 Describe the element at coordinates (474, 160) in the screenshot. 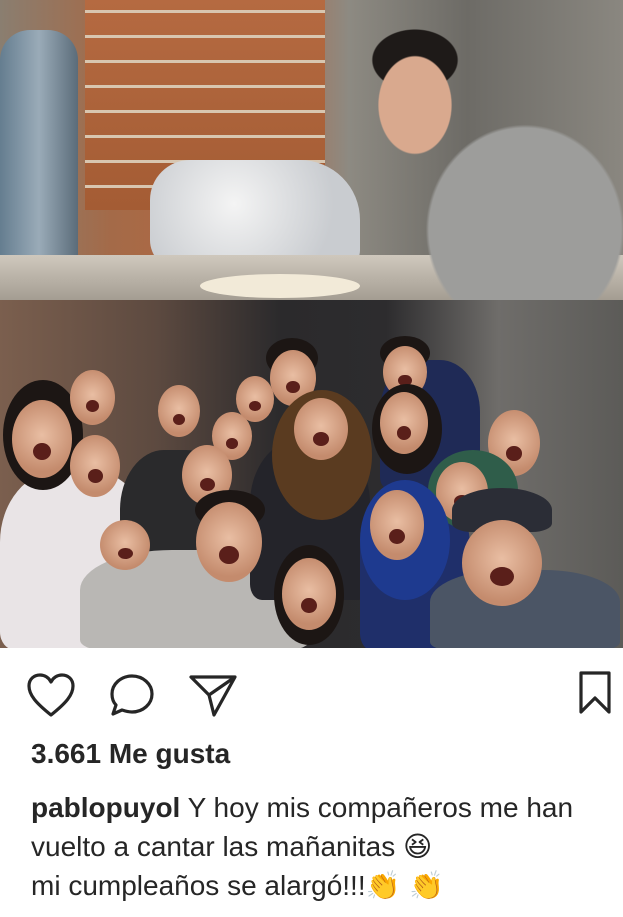

I see `man-blowing-candle` at that location.